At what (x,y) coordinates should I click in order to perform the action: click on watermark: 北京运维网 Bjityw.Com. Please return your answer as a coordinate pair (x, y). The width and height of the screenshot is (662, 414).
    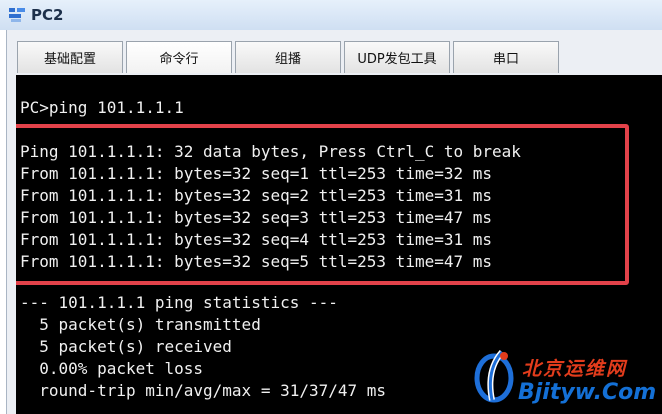
    Looking at the image, I should click on (564, 380).